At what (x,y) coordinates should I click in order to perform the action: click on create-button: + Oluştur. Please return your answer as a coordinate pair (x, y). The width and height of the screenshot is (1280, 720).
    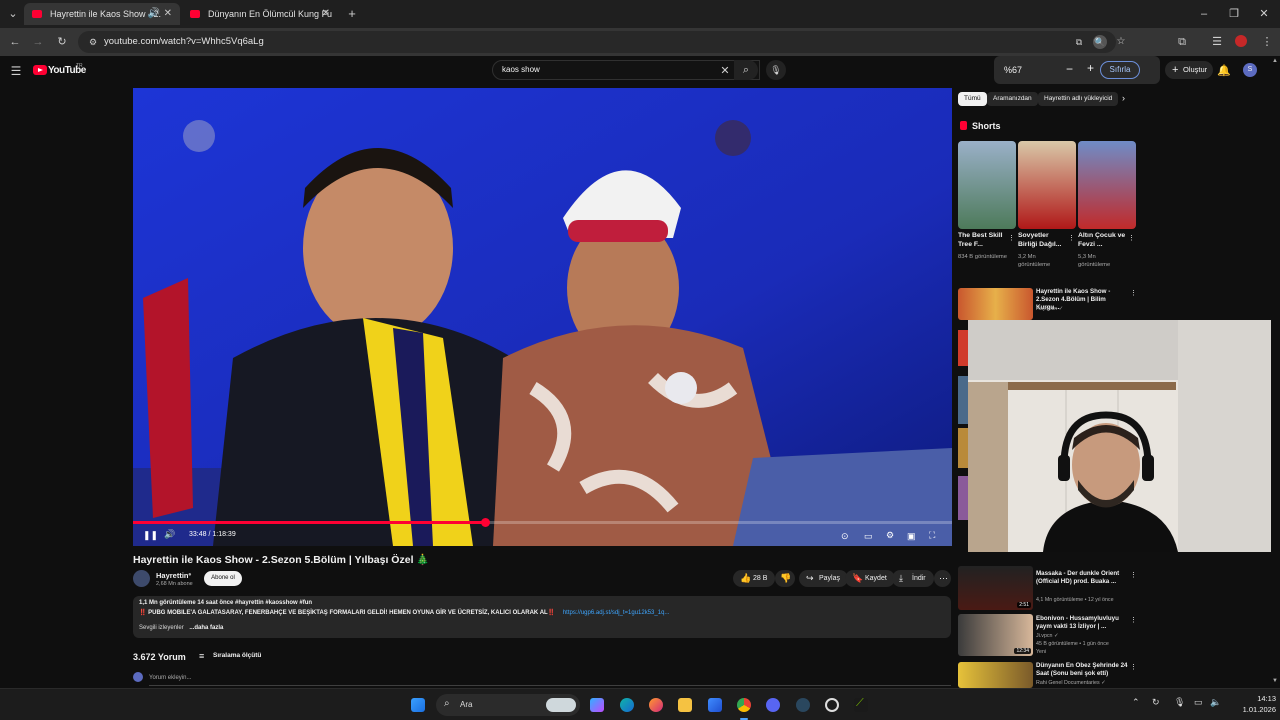
    Looking at the image, I should click on (1189, 70).